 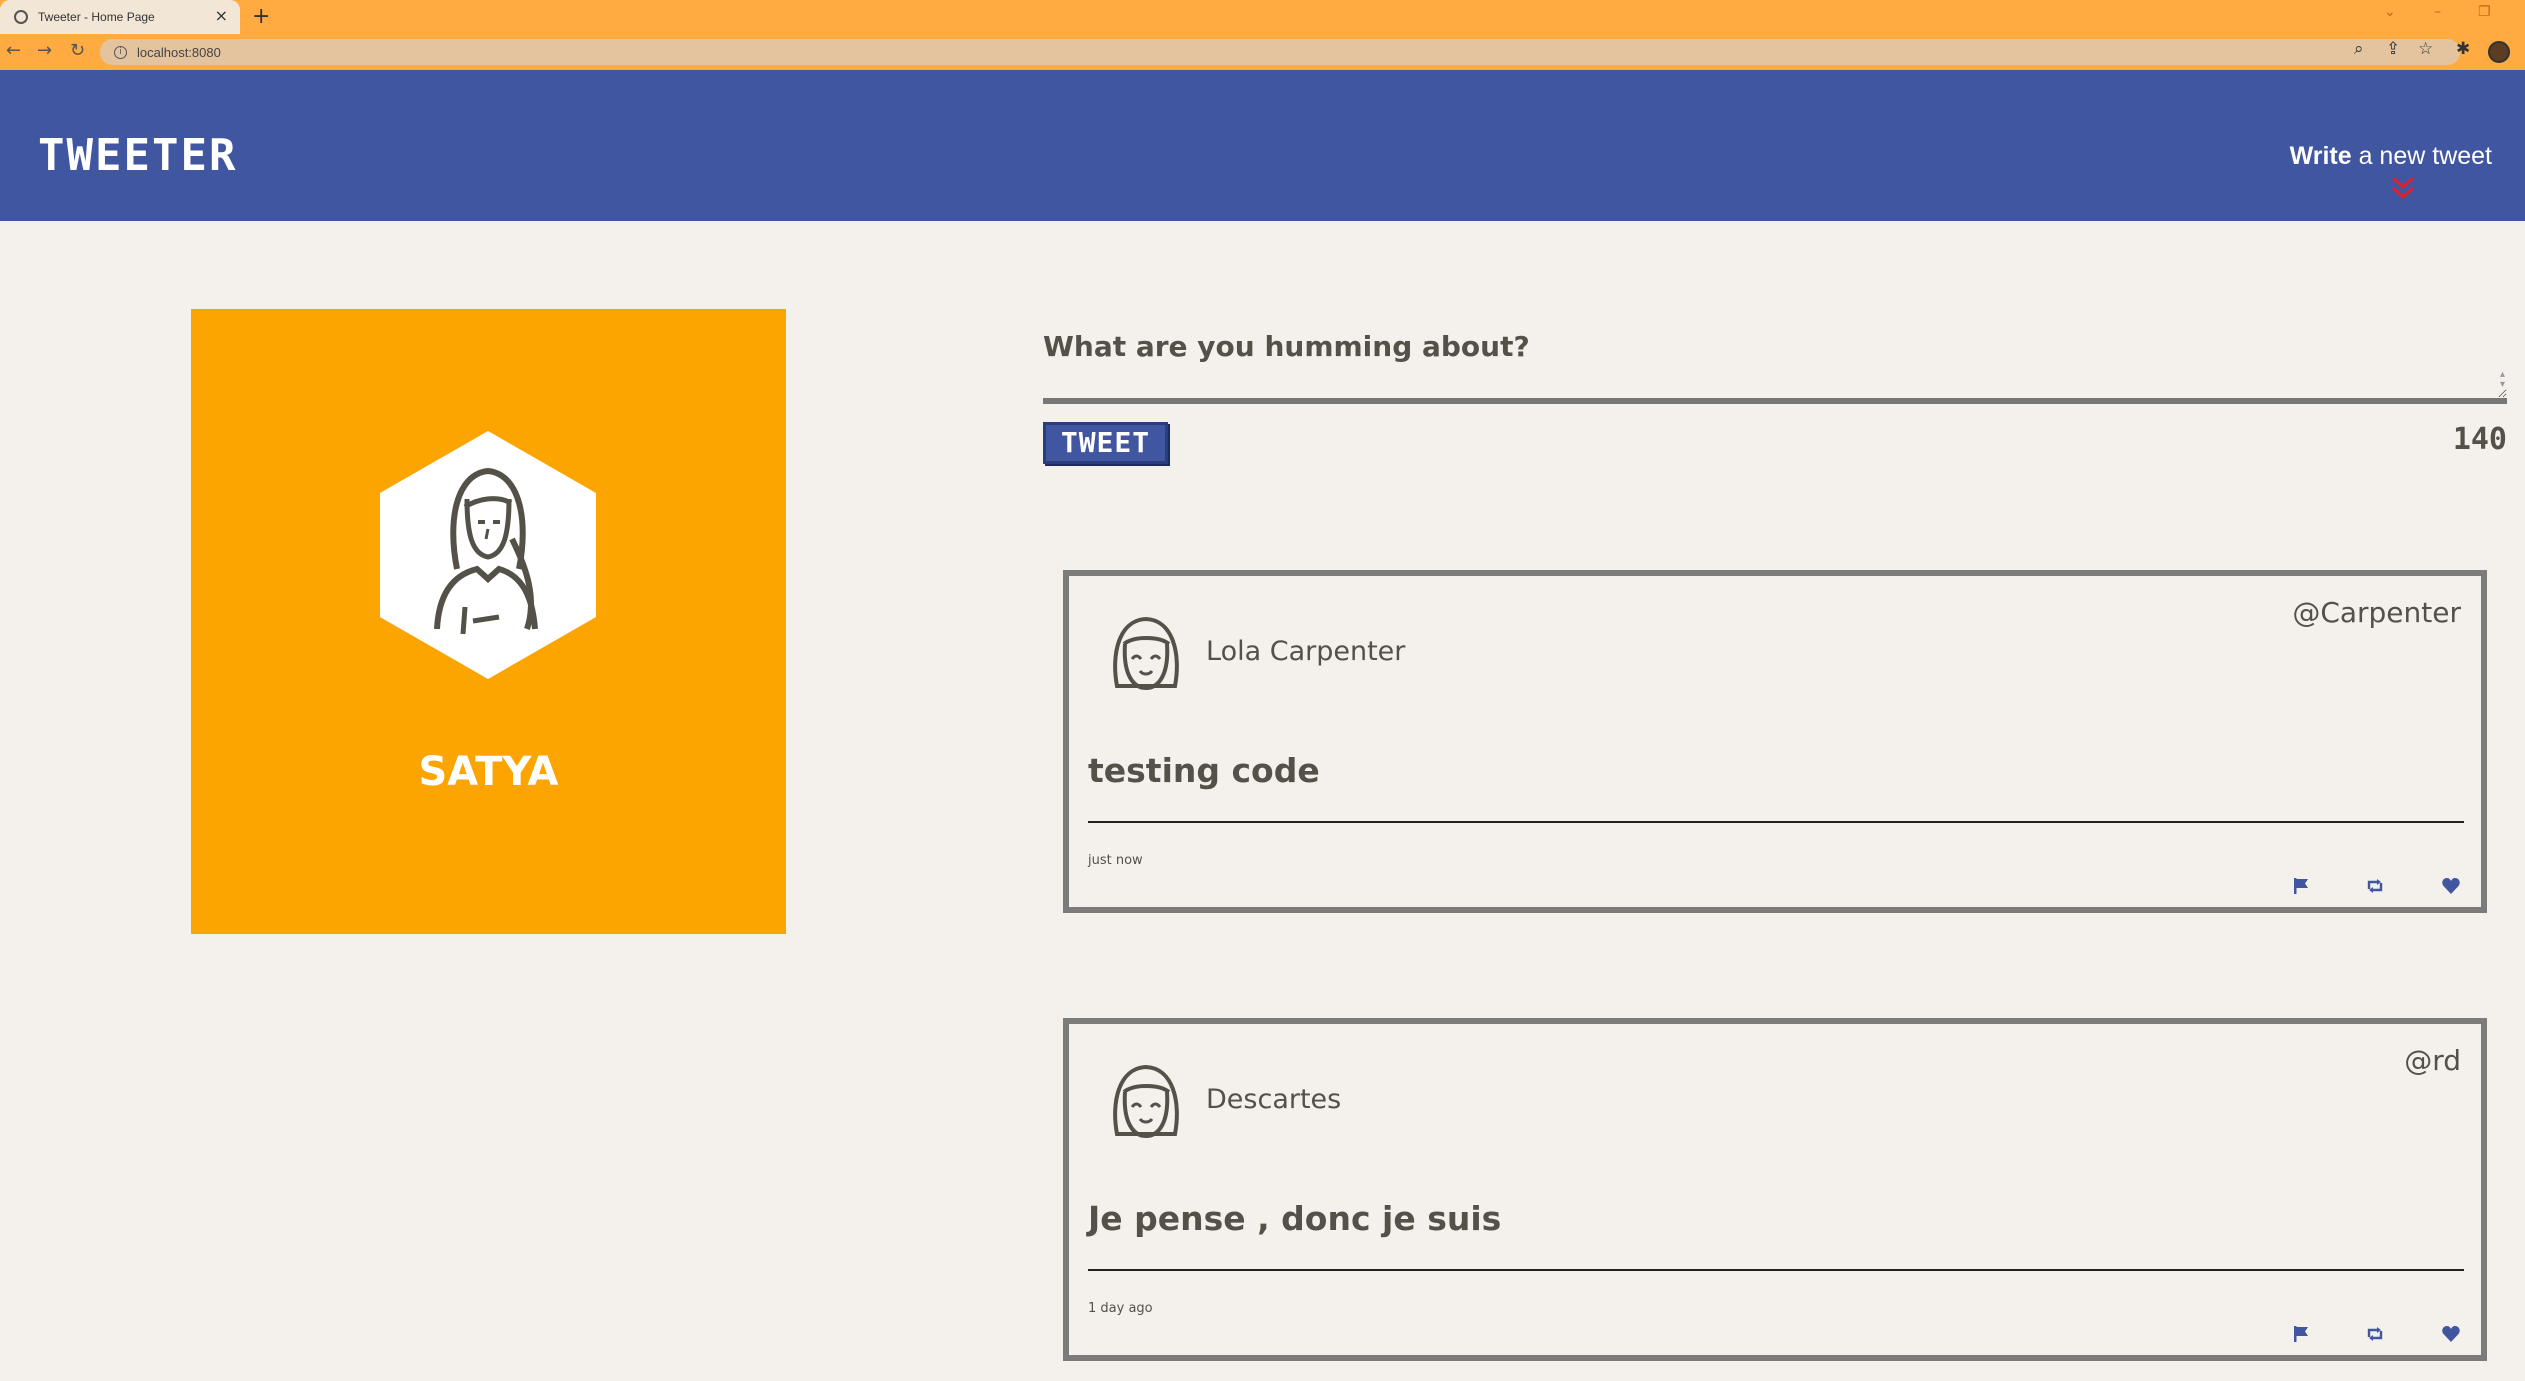 What do you see at coordinates (221, 16) in the screenshot?
I see `close-tab-icon: ×` at bounding box center [221, 16].